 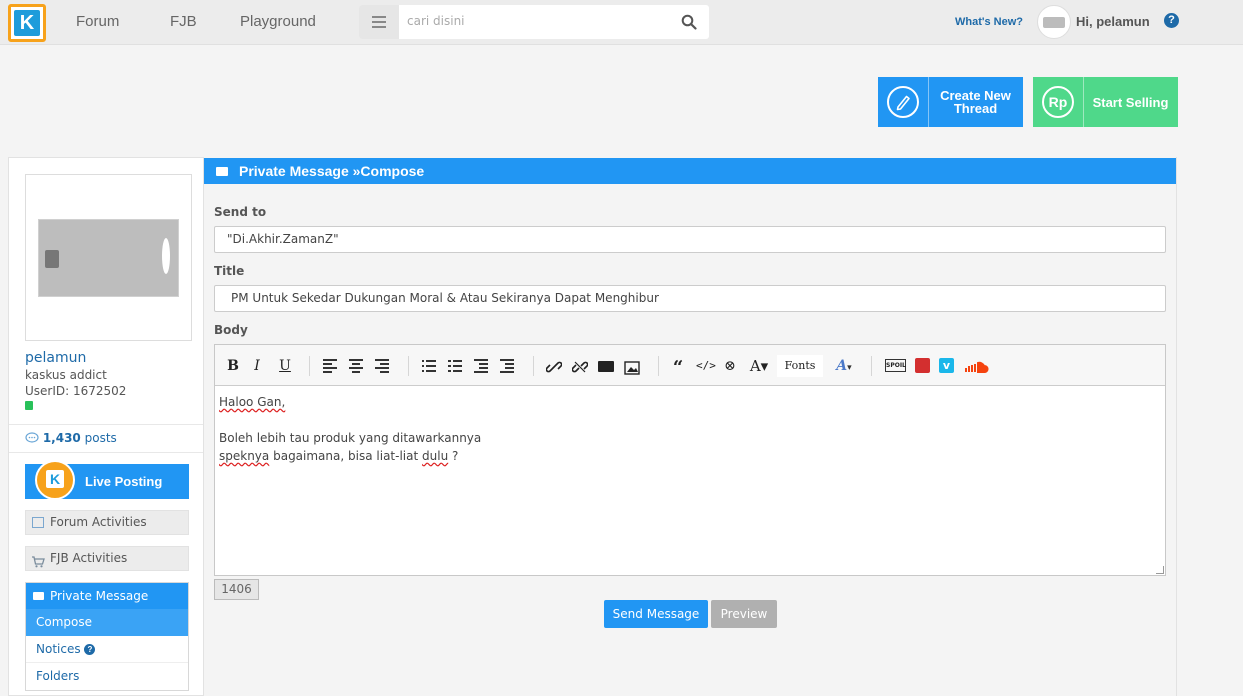 I want to click on online-status-indicator, so click(x=29, y=405).